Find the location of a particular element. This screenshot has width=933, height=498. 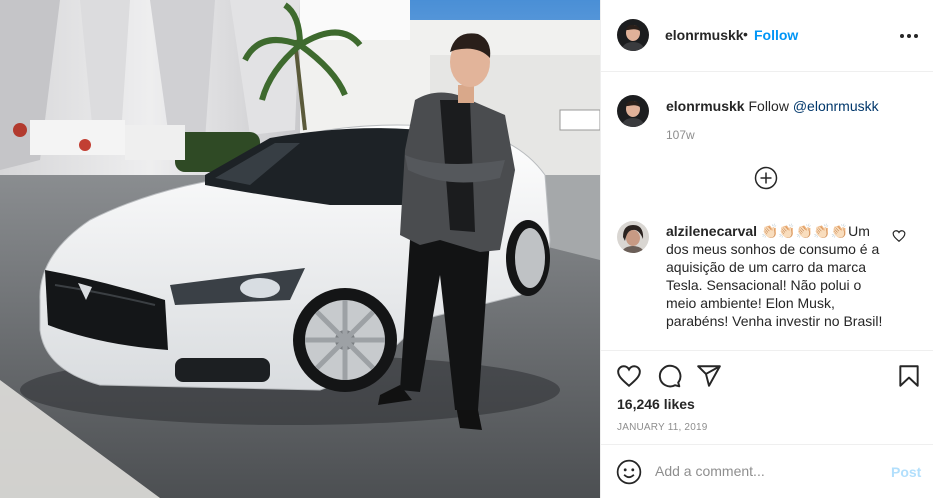

post-comment-button: Post is located at coordinates (906, 472).